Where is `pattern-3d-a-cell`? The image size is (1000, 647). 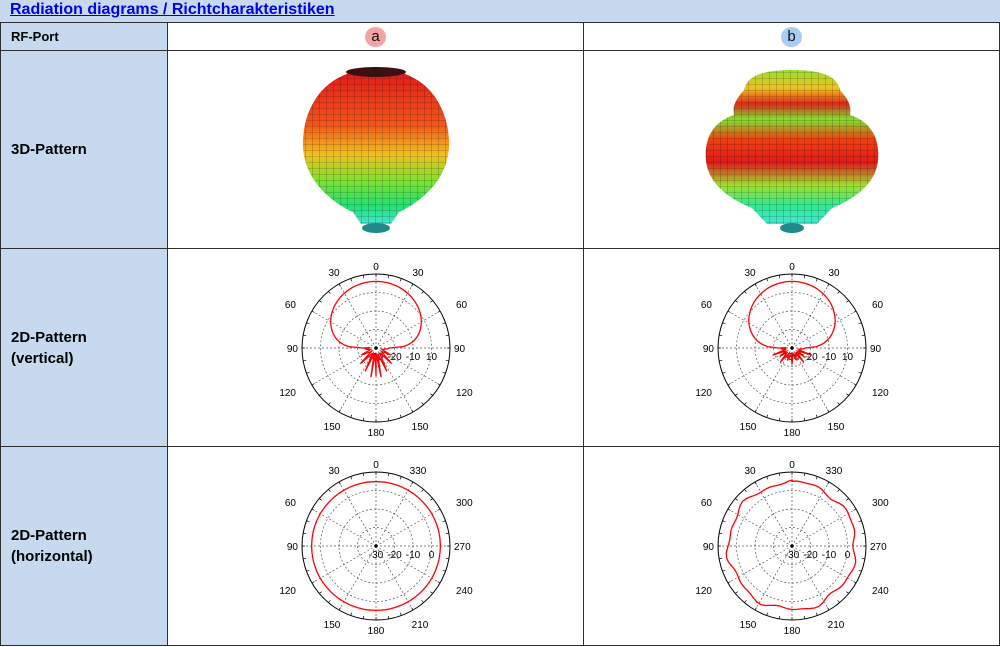 pattern-3d-a-cell is located at coordinates (375, 149).